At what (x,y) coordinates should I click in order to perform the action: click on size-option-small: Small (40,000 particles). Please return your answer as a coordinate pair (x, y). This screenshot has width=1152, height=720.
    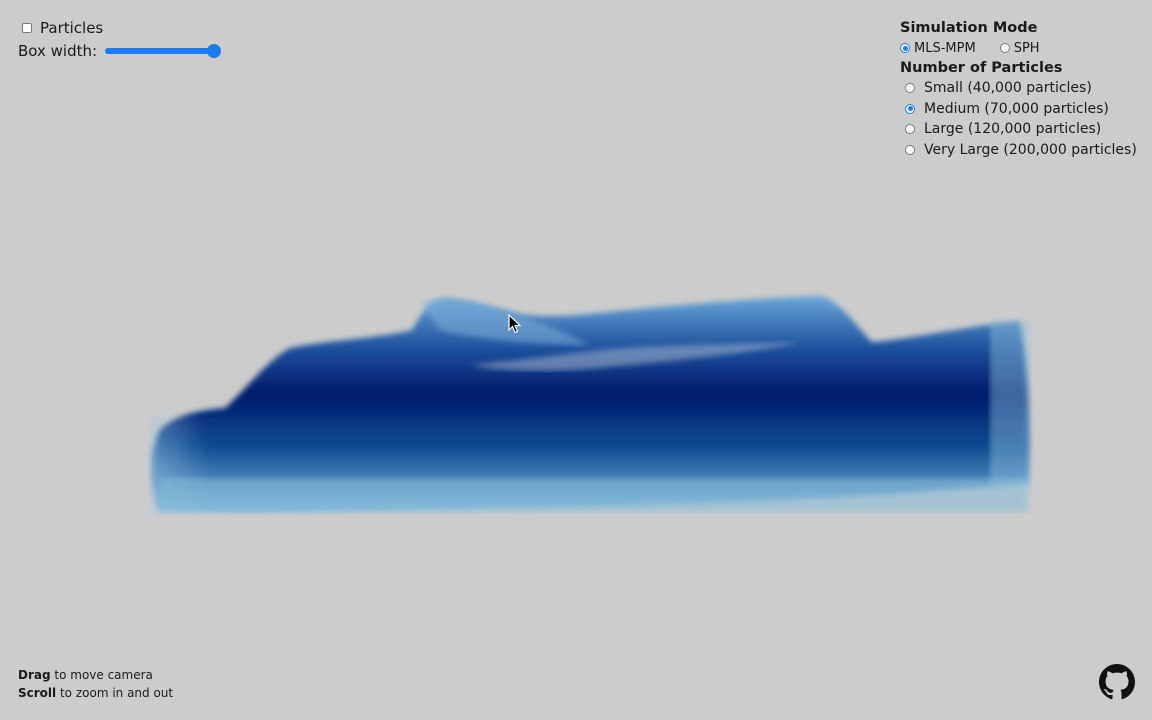
    Looking at the image, I should click on (1018, 88).